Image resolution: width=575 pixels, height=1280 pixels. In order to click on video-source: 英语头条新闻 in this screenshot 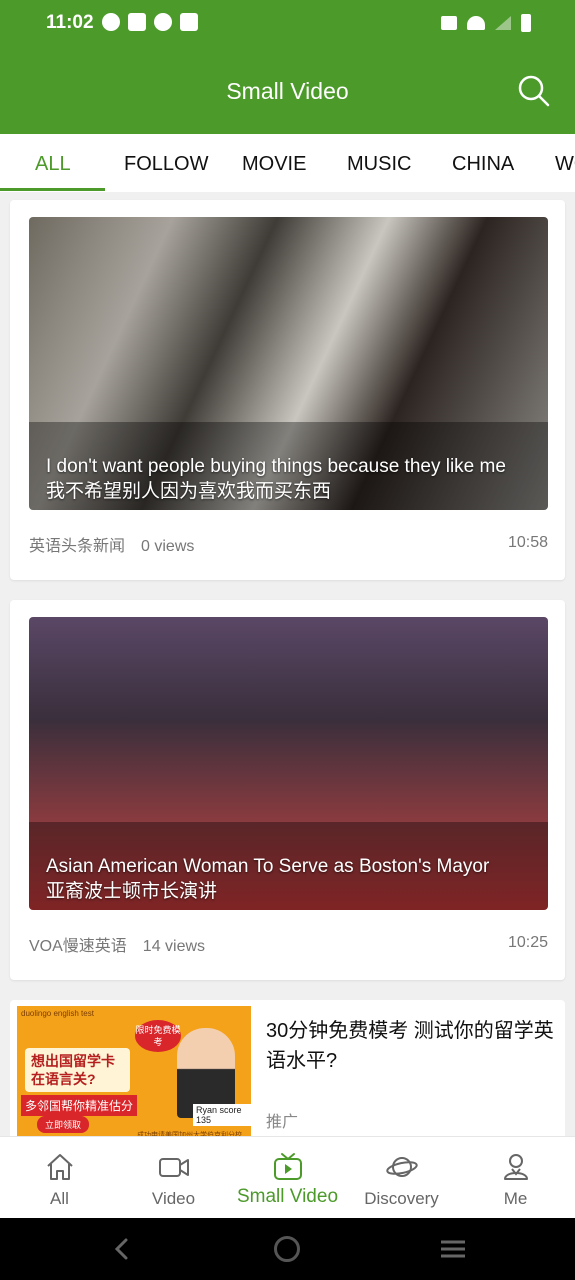, I will do `click(77, 546)`.